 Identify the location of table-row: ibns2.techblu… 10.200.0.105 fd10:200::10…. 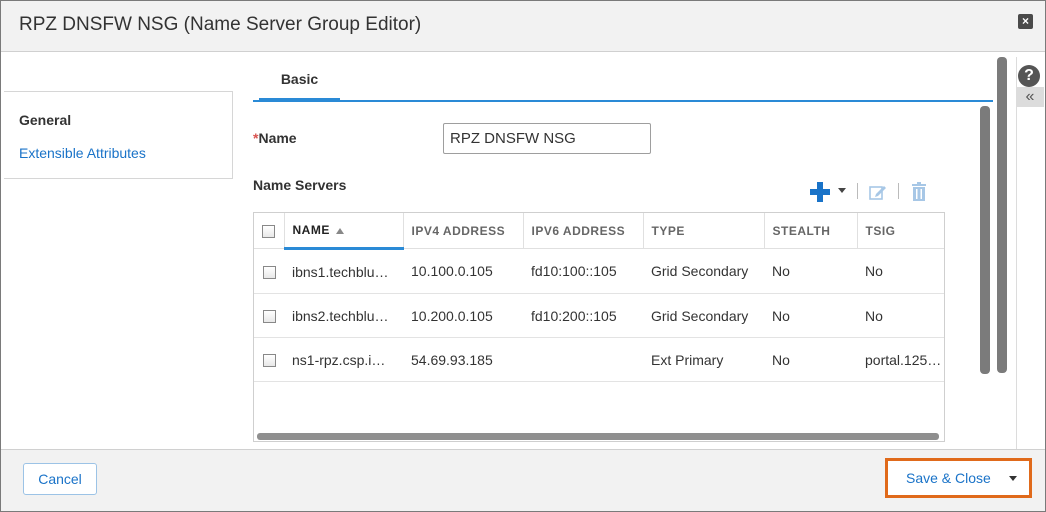
(599, 315).